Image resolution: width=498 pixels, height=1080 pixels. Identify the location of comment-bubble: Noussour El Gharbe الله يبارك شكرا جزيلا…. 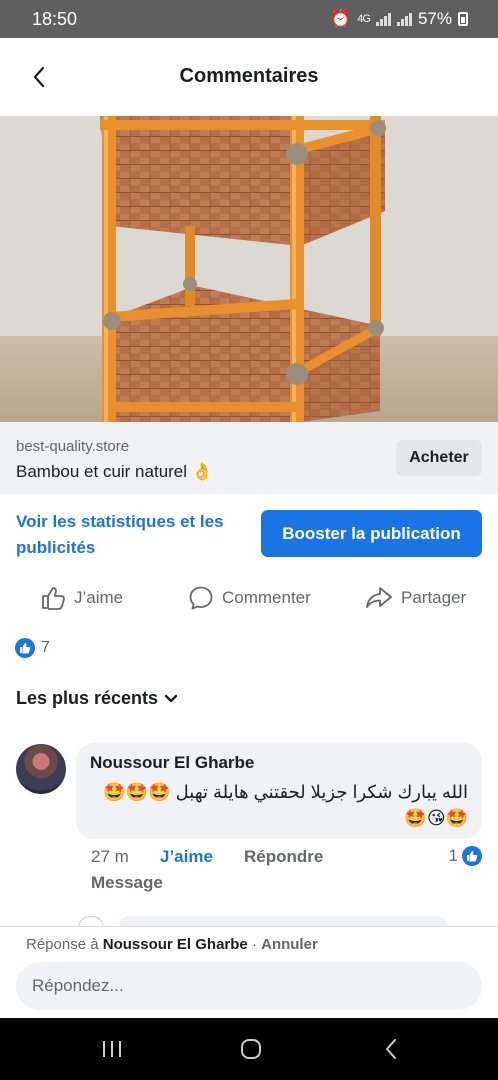
(279, 791).